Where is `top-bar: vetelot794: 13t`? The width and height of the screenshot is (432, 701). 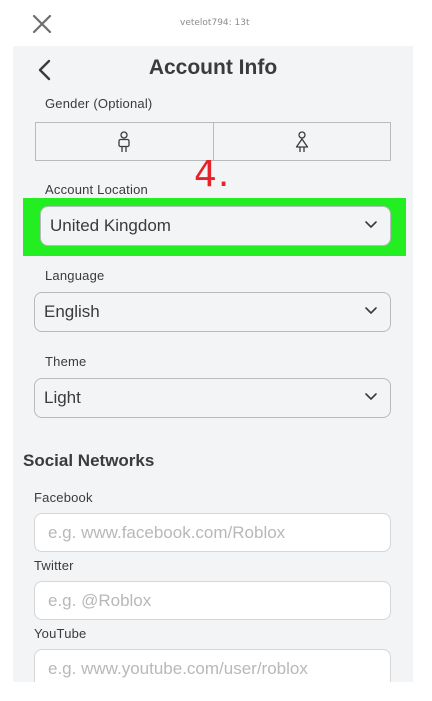
top-bar: vetelot794: 13t is located at coordinates (216, 23).